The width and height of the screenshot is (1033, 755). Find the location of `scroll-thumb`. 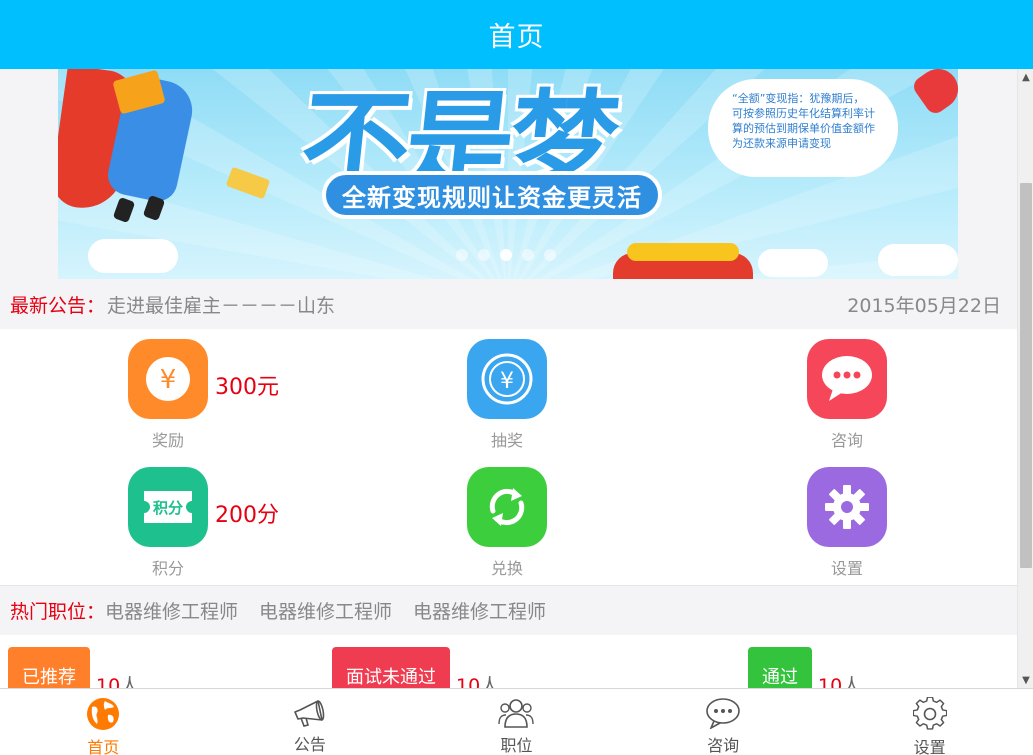

scroll-thumb is located at coordinates (1026, 375).